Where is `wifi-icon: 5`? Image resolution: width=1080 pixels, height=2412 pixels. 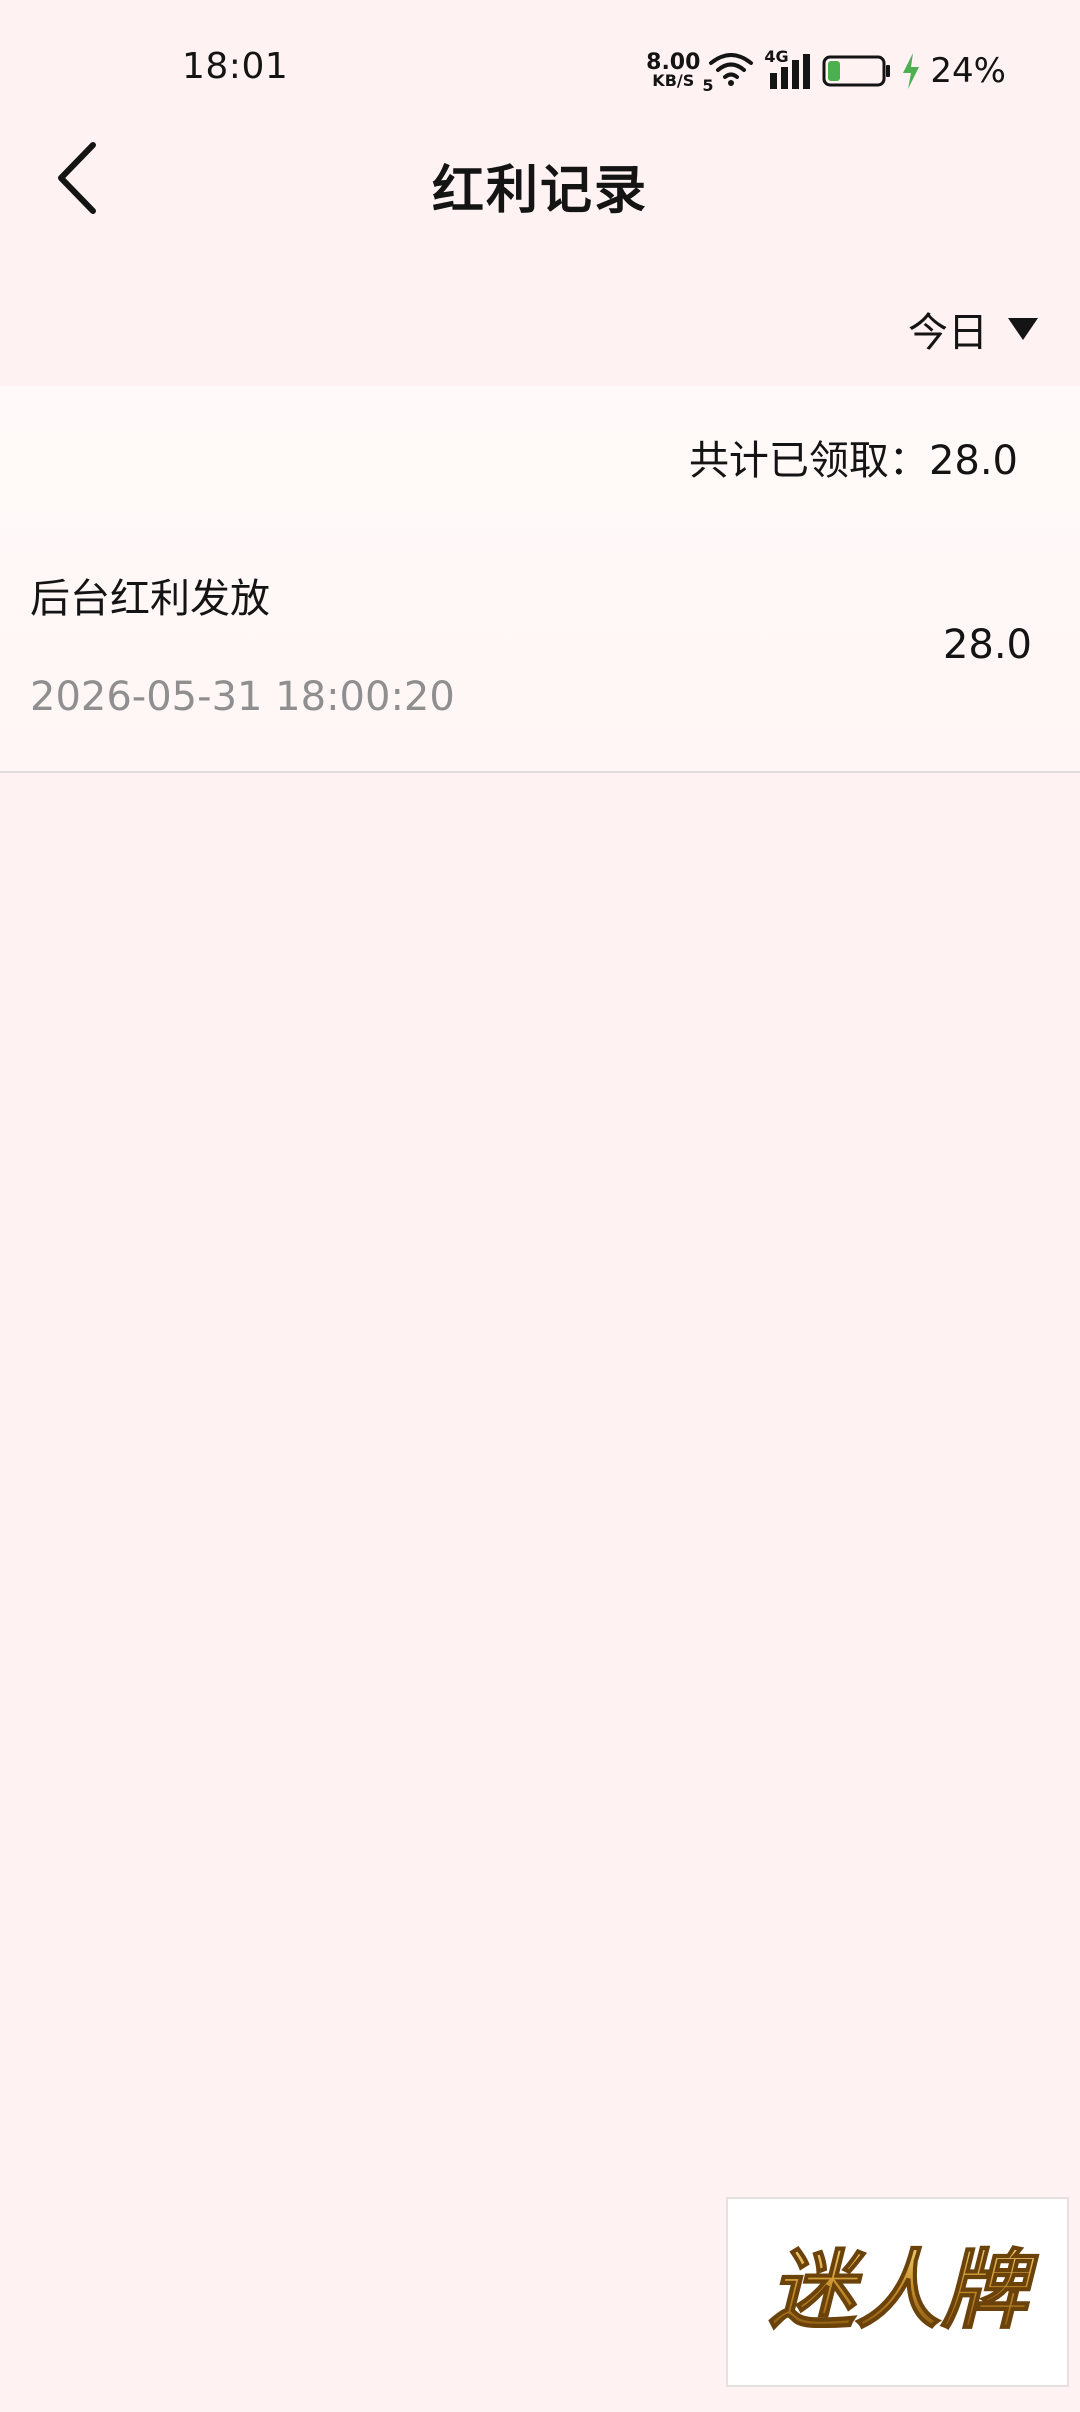
wifi-icon: 5 is located at coordinates (729, 73).